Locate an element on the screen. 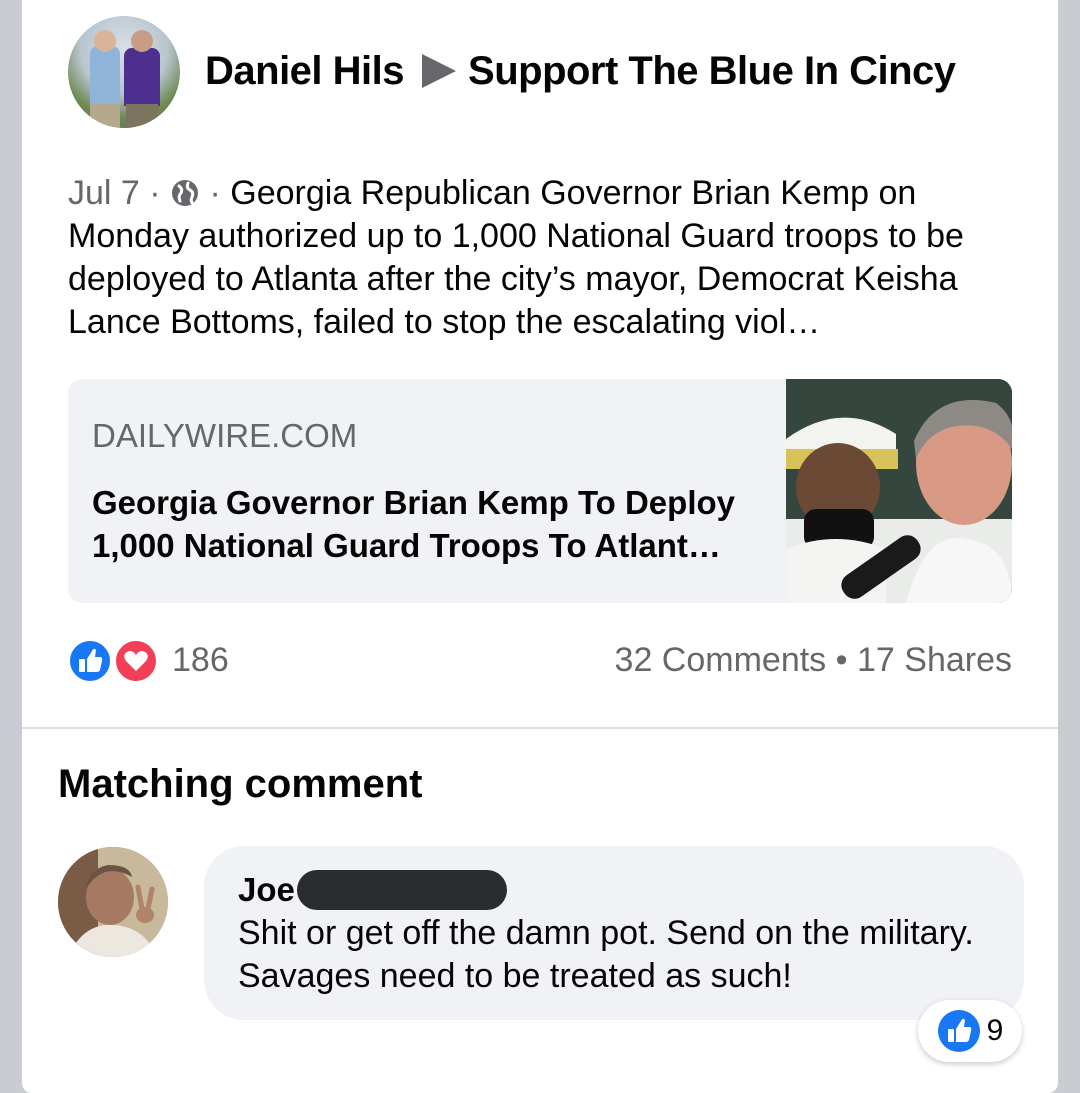 The image size is (1080, 1093). post-stats: 32 Comments • 17 Shares is located at coordinates (813, 660).